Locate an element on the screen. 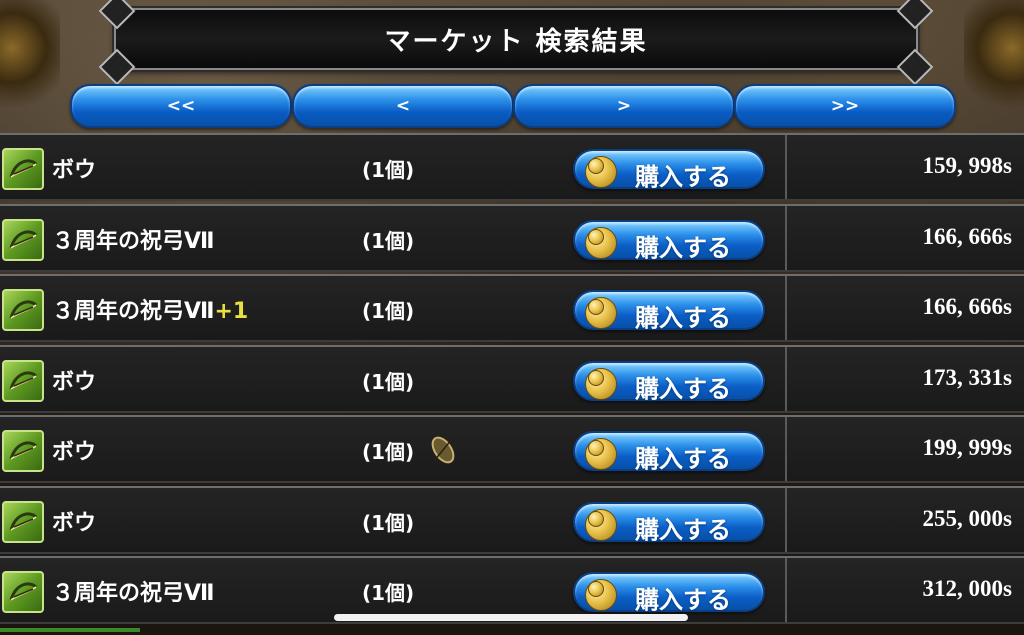 Image resolution: width=1024 pixels, height=635 pixels. pagination-bar: << < > >> is located at coordinates (513, 106).